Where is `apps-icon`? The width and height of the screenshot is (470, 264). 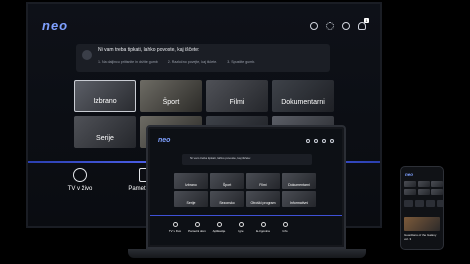 apps-icon is located at coordinates (219, 224).